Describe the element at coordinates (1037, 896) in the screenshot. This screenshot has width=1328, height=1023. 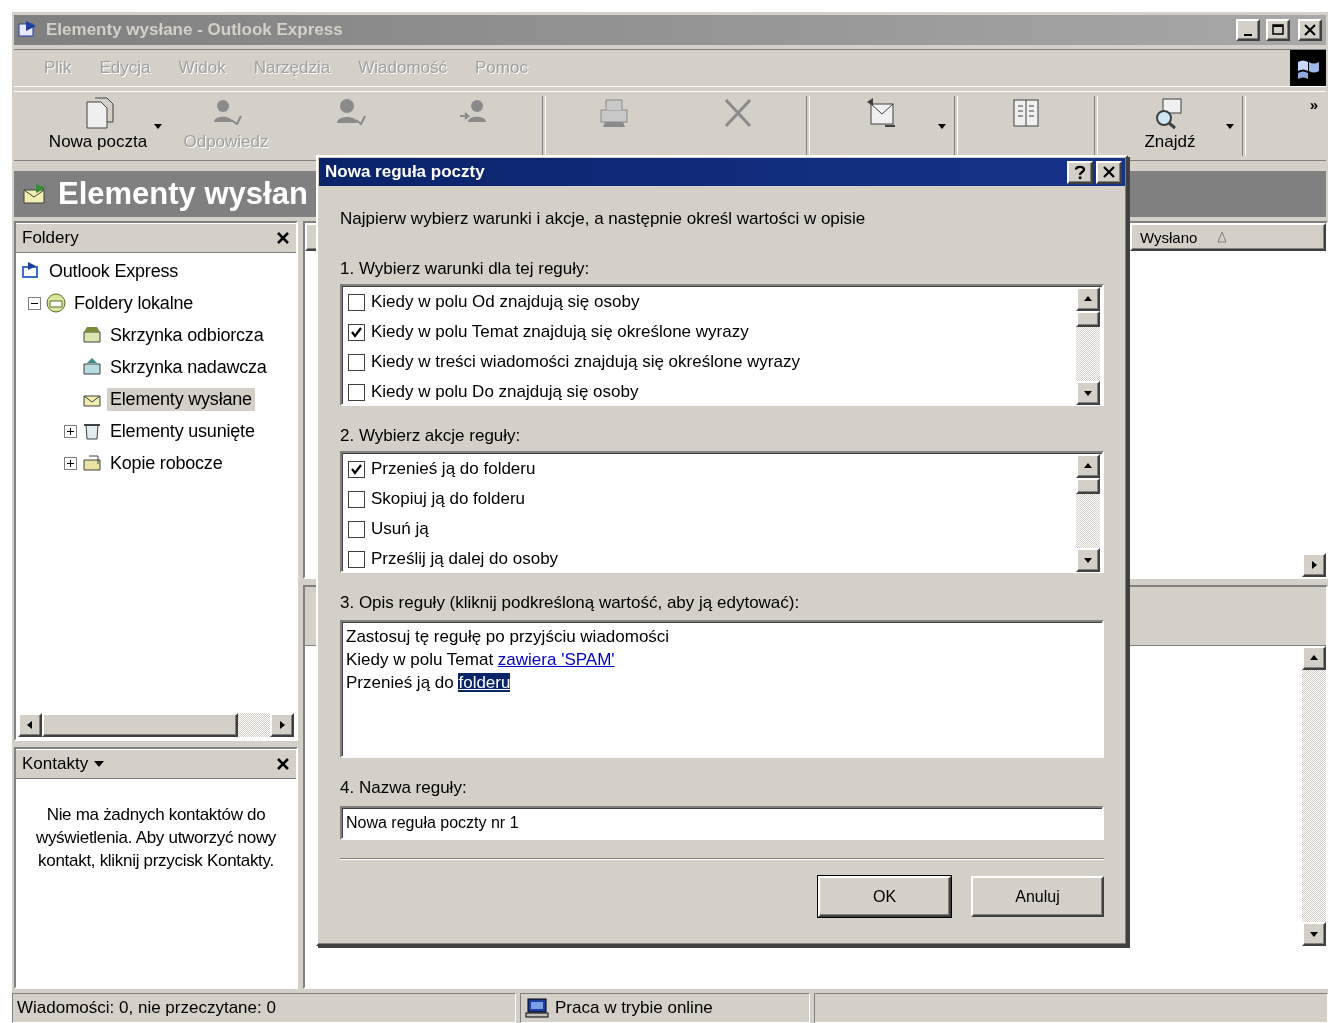
I see `dialog-button: Anuluj` at that location.